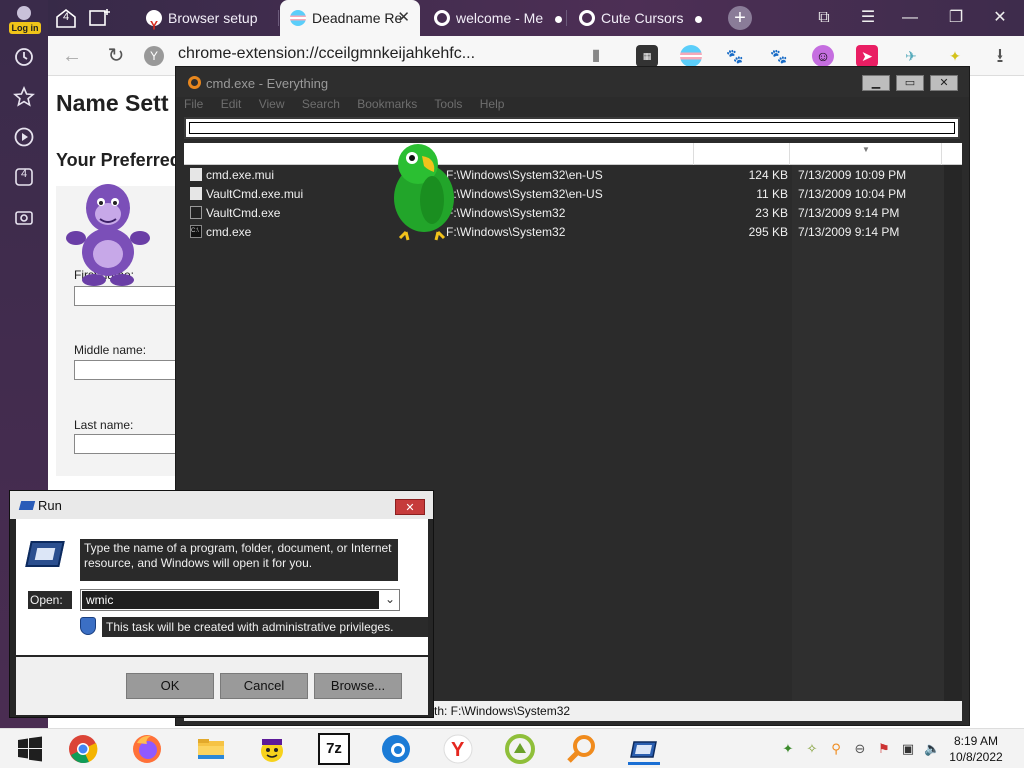 This screenshot has height=768, width=1024. What do you see at coordinates (334, 749) in the screenshot?
I see `7zip-icon: 7z` at bounding box center [334, 749].